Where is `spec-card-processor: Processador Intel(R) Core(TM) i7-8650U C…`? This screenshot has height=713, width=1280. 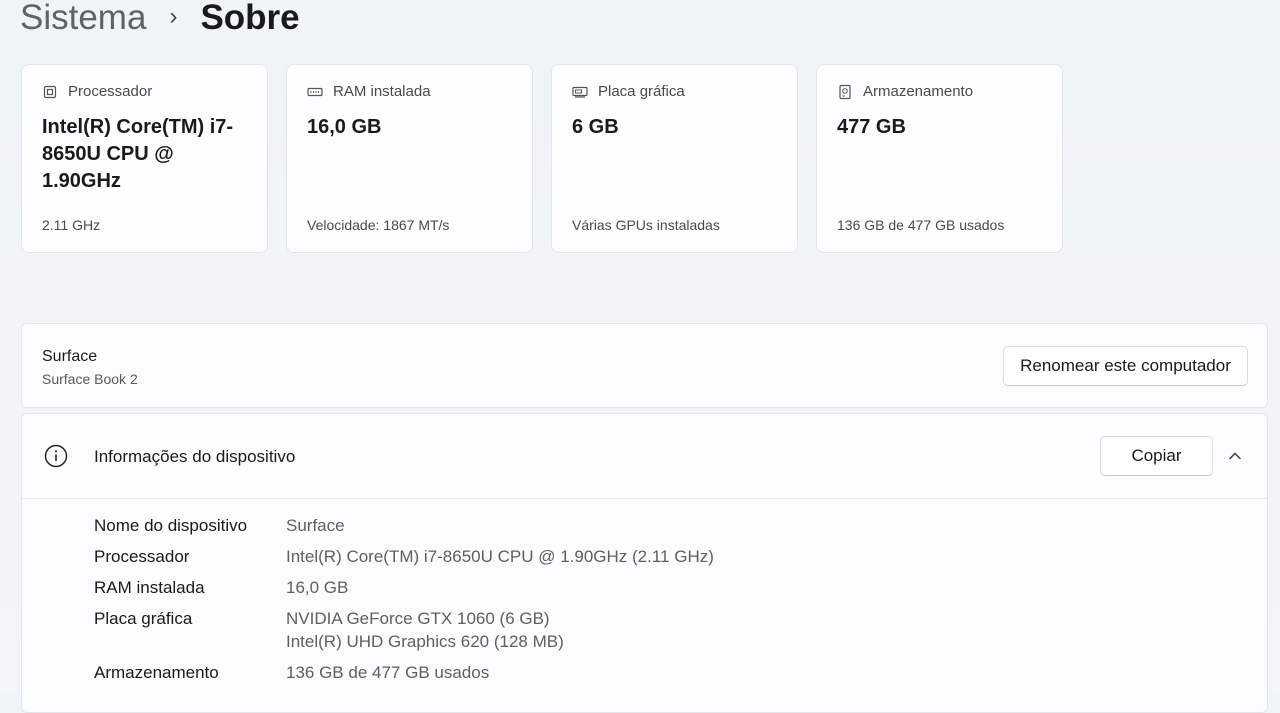 spec-card-processor: Processador Intel(R) Core(TM) i7-8650U C… is located at coordinates (144, 158).